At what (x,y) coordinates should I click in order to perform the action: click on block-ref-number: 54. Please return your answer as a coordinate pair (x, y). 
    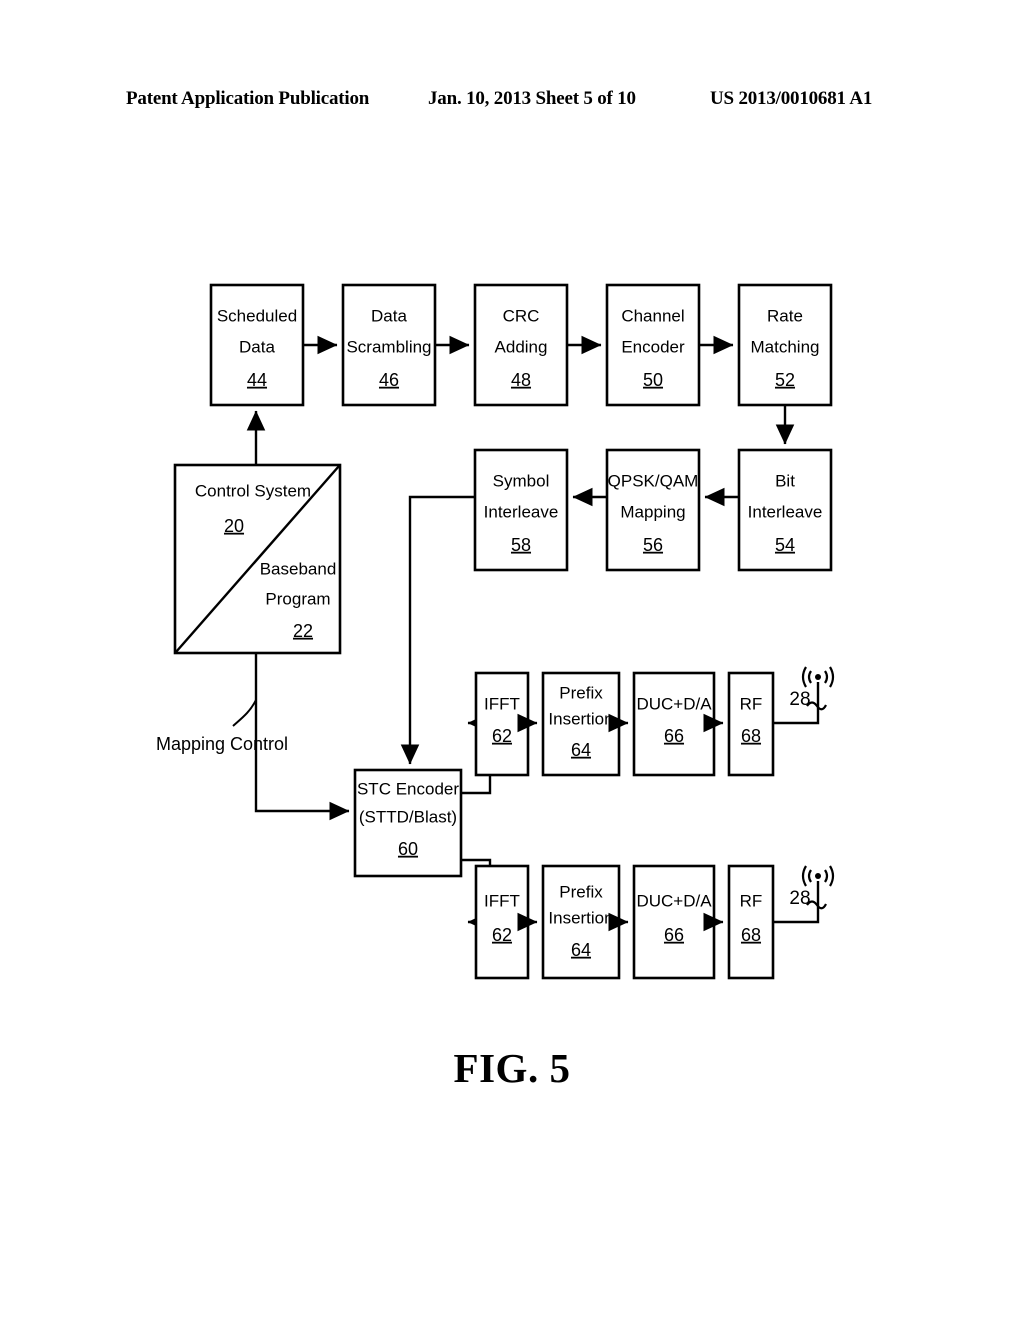
    Looking at the image, I should click on (785, 545).